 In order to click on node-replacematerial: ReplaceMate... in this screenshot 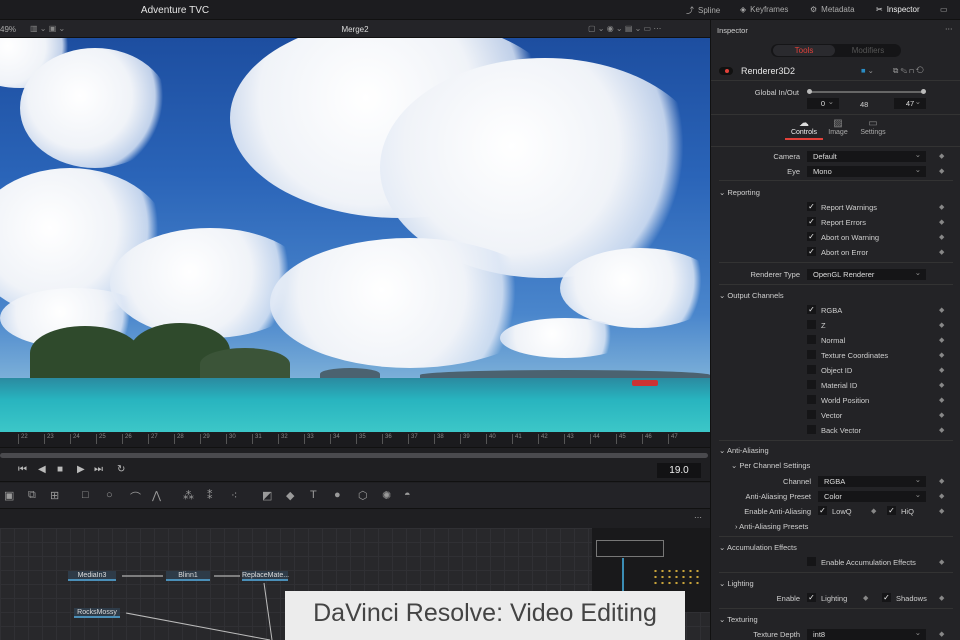, I will do `click(265, 576)`.